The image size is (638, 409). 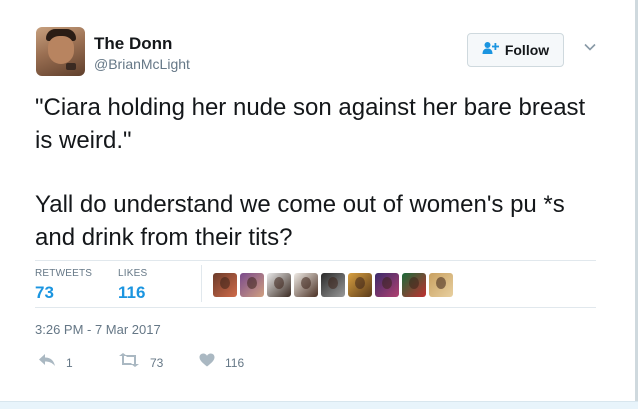 I want to click on stats-divider-bottom, so click(x=315, y=307).